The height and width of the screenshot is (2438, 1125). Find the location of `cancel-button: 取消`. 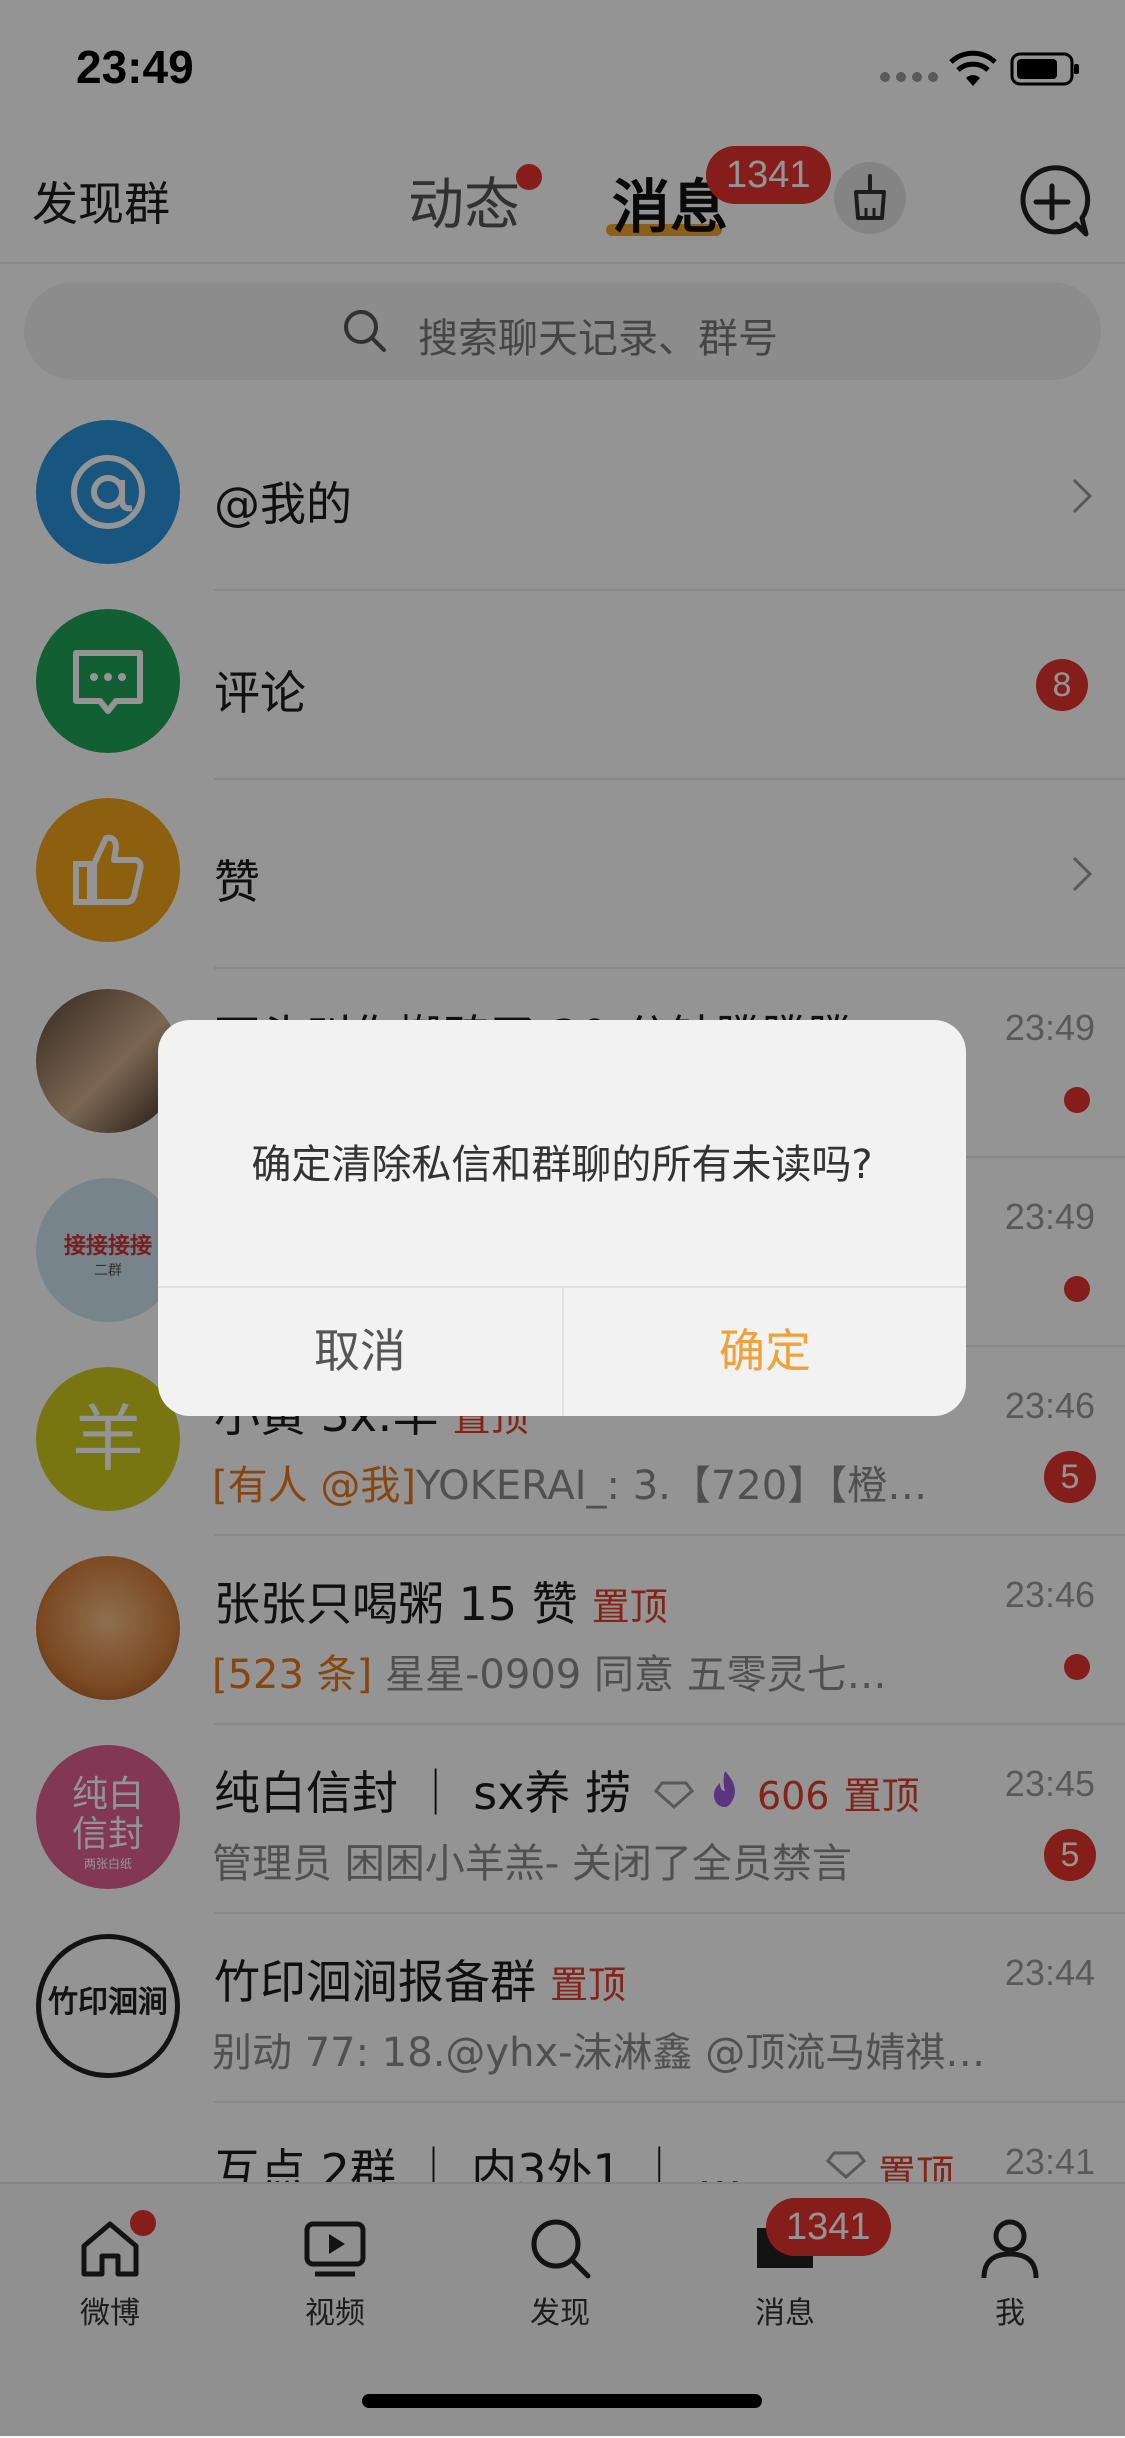

cancel-button: 取消 is located at coordinates (360, 1351).